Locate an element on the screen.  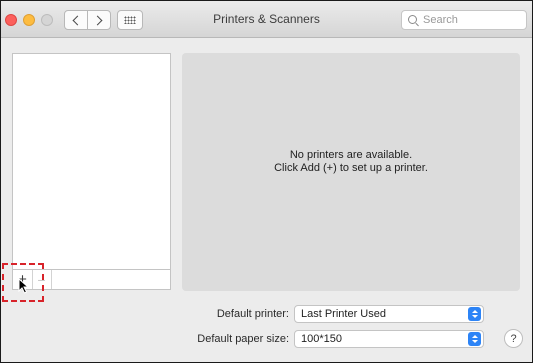
default-paper-size-label: Default paper size: is located at coordinates (243, 339).